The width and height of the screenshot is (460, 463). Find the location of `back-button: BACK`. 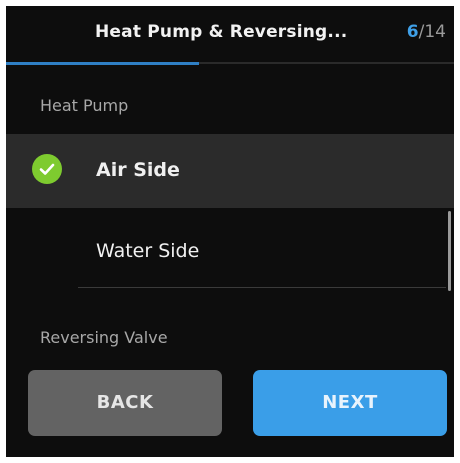

back-button: BACK is located at coordinates (125, 403).